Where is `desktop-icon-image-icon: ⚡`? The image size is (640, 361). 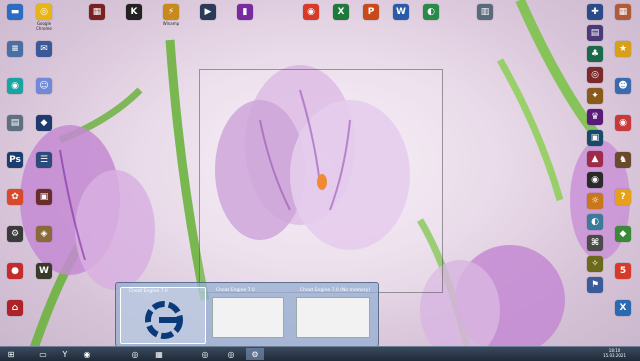
desktop-icon-image-icon: ⚡ is located at coordinates (171, 12).